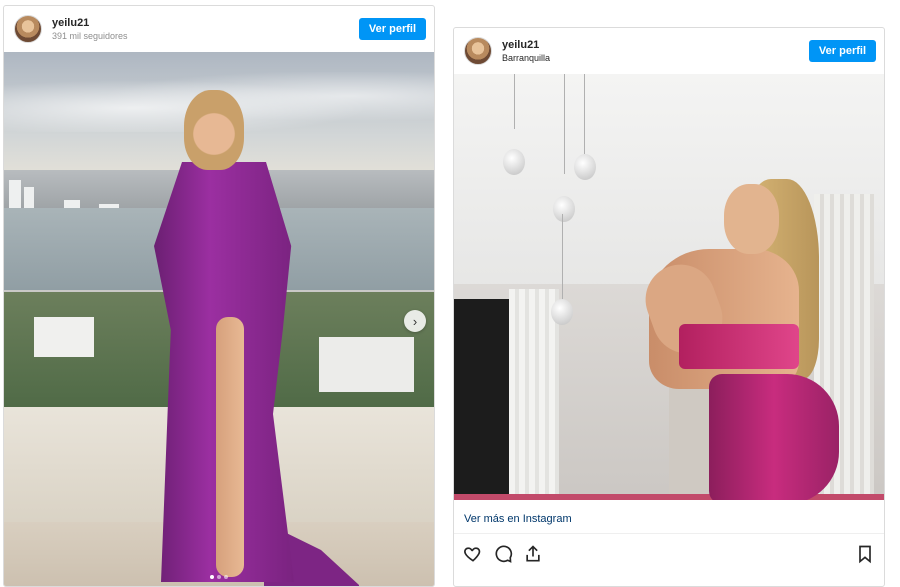  I want to click on comment-button, so click(503, 554).